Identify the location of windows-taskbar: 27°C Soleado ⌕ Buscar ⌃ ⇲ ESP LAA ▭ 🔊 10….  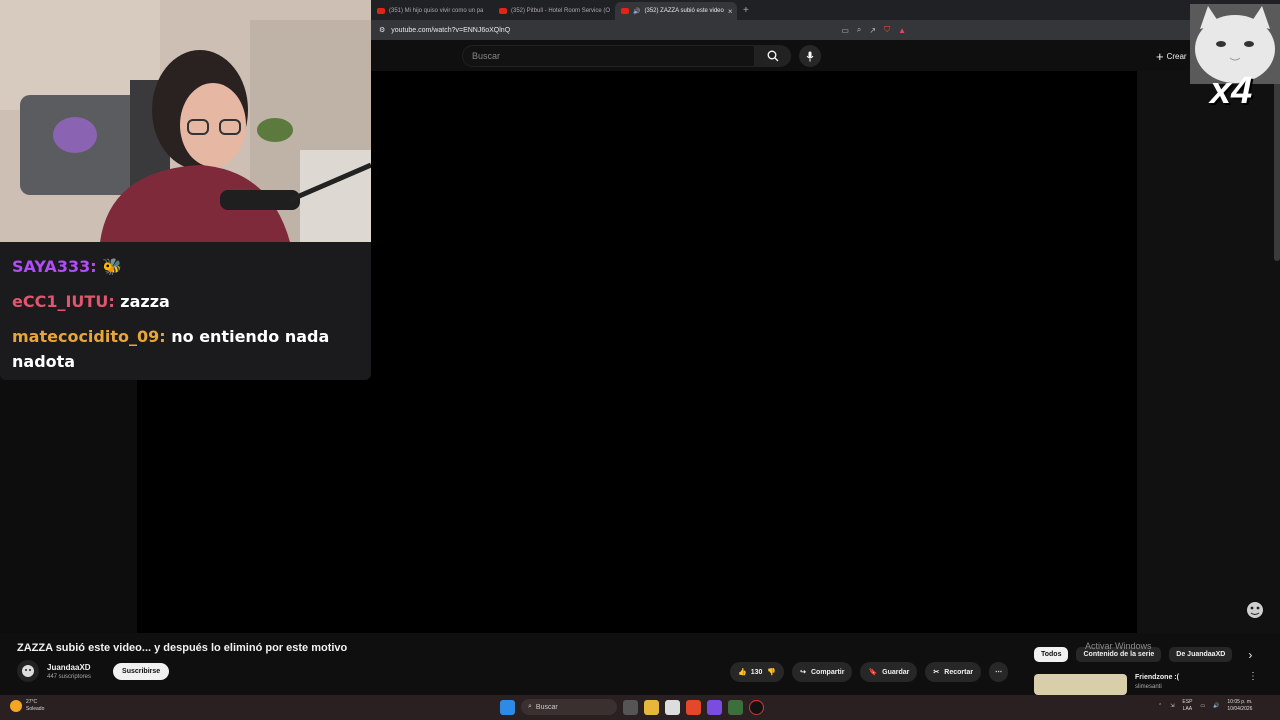
(640, 707).